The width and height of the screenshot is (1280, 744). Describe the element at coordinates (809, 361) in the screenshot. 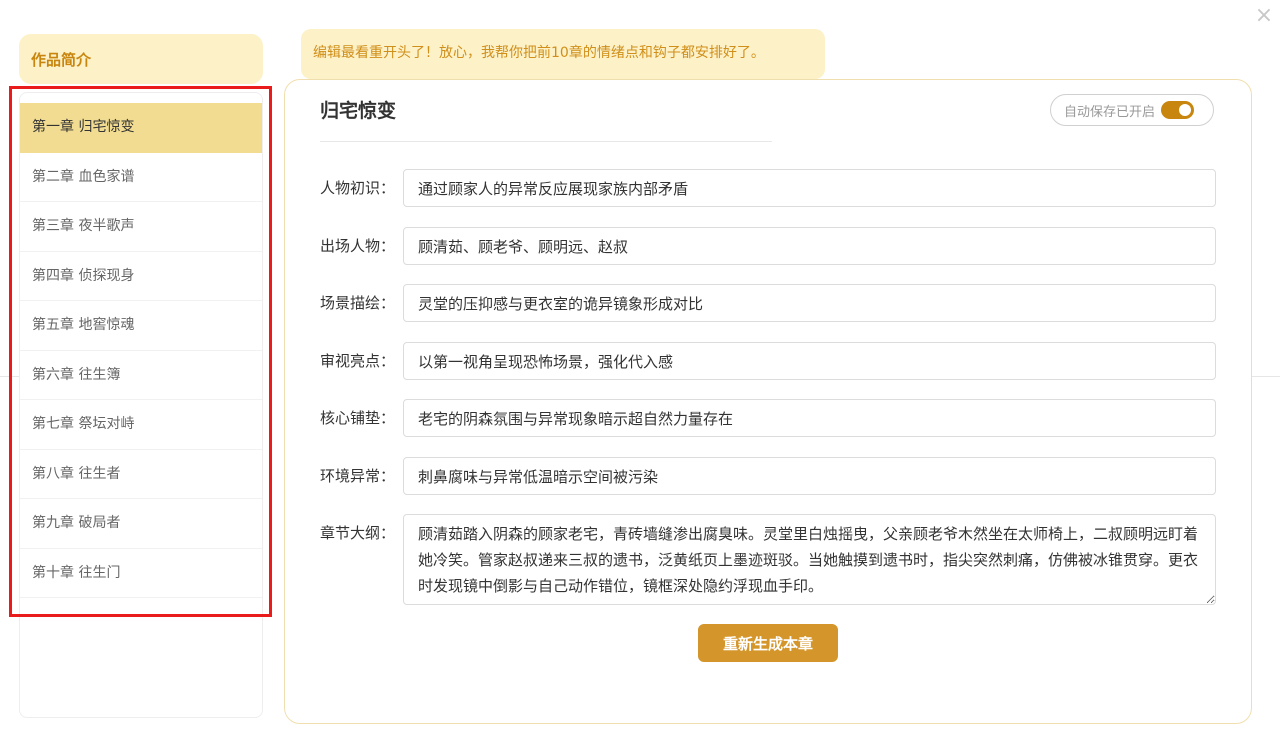

I see `highlight-input` at that location.